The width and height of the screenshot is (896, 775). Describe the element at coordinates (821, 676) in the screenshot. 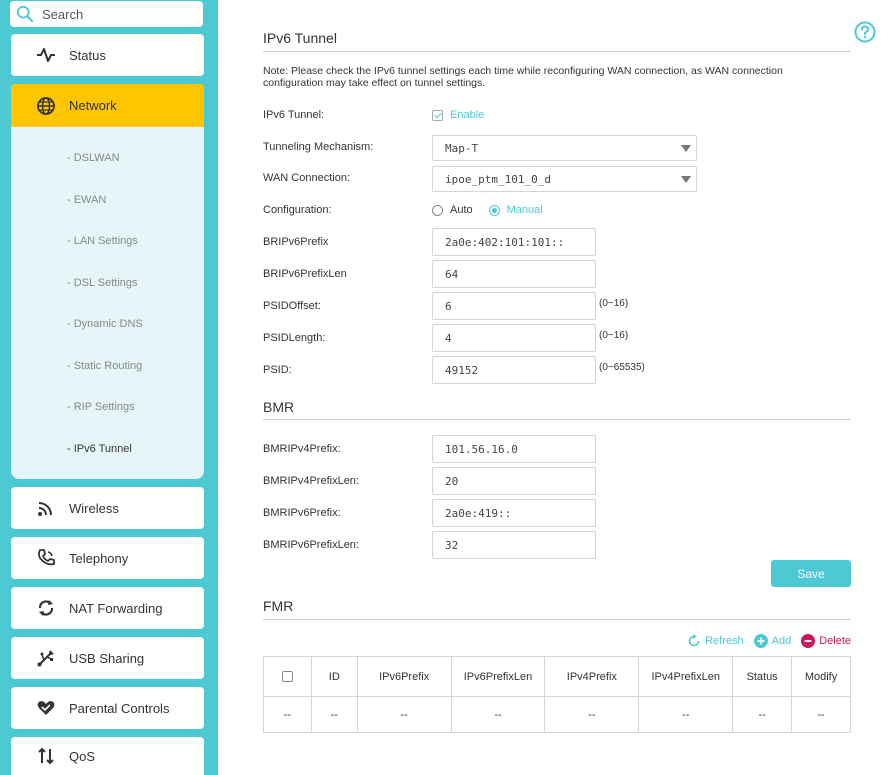

I see `column-header: Modify` at that location.